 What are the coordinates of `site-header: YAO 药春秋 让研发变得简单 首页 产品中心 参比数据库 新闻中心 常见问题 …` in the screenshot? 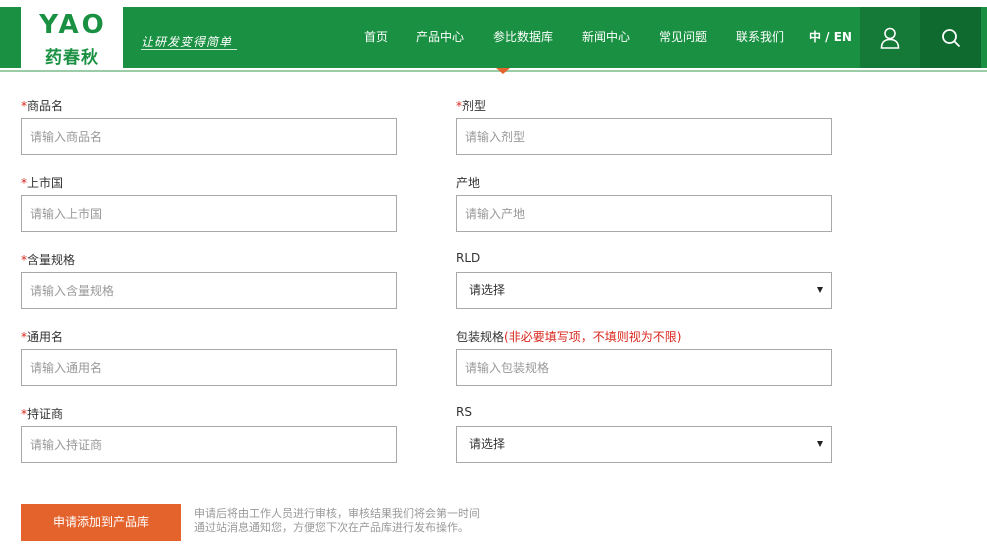 It's located at (493, 37).